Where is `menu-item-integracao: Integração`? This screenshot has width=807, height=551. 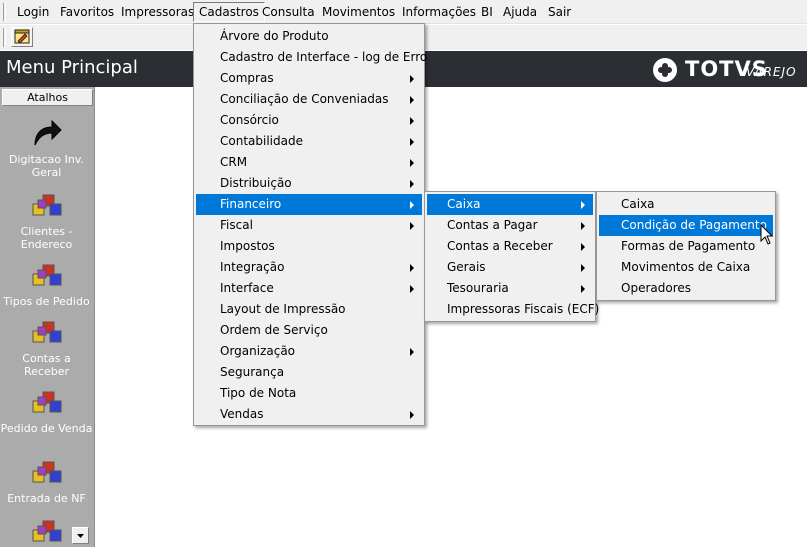 menu-item-integracao: Integração is located at coordinates (309, 267).